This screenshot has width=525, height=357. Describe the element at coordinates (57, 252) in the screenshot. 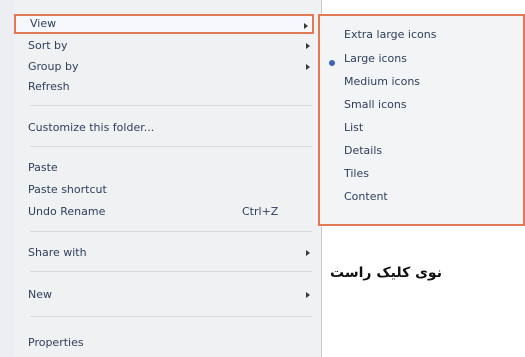

I see `menu-item-label: Share with` at that location.